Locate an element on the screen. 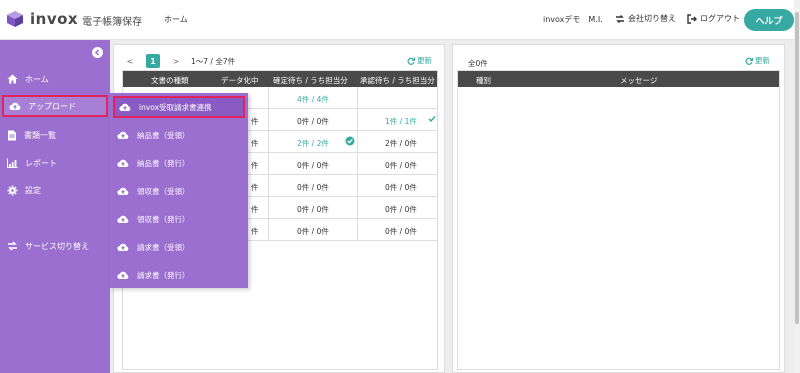 The image size is (800, 373). switch-icon is located at coordinates (620, 18).